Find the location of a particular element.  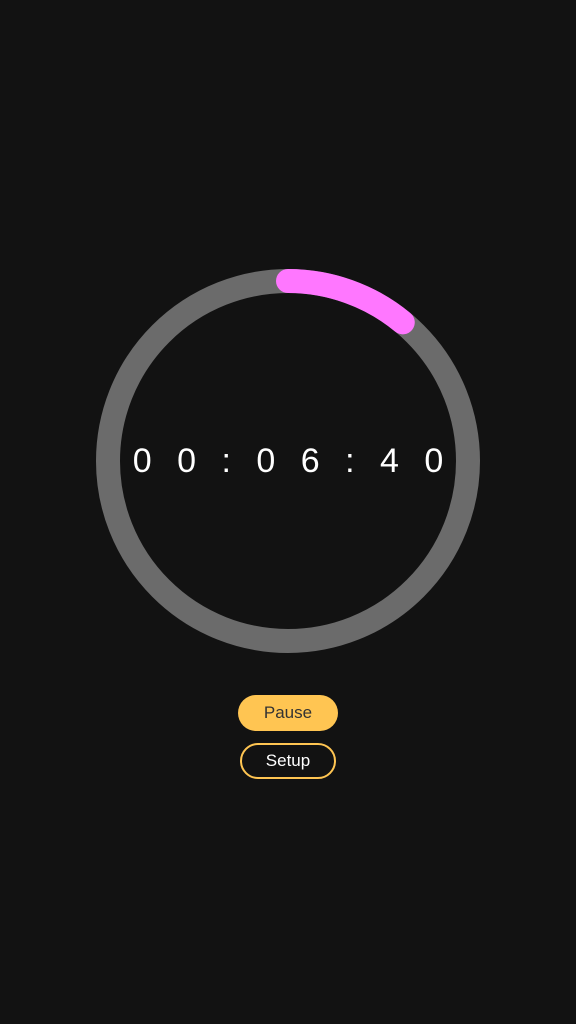

time-remaining-display: 0 0 : 0 6 : 4 0 is located at coordinates (292, 460).